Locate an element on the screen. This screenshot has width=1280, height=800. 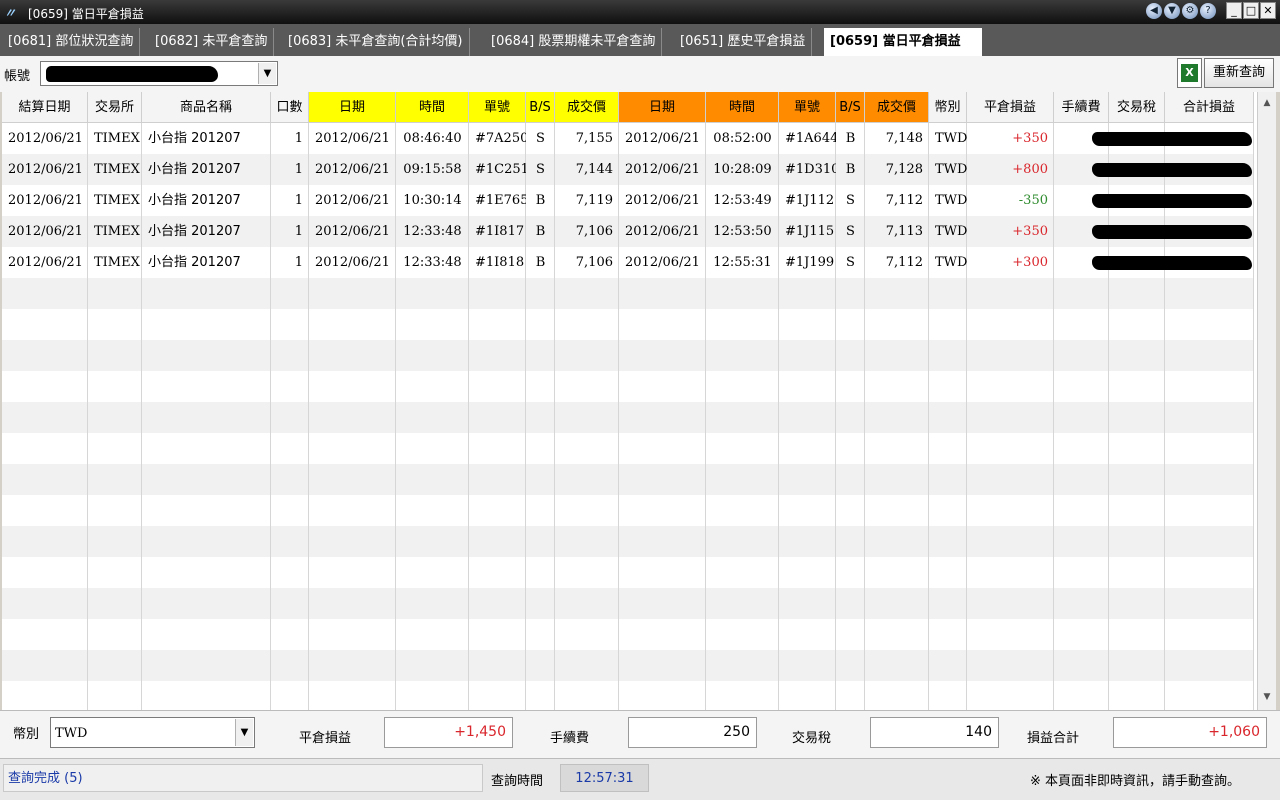
manual-query-notice: ※ 本頁面非即時資訊，請手動查詢。 is located at coordinates (1135, 781).